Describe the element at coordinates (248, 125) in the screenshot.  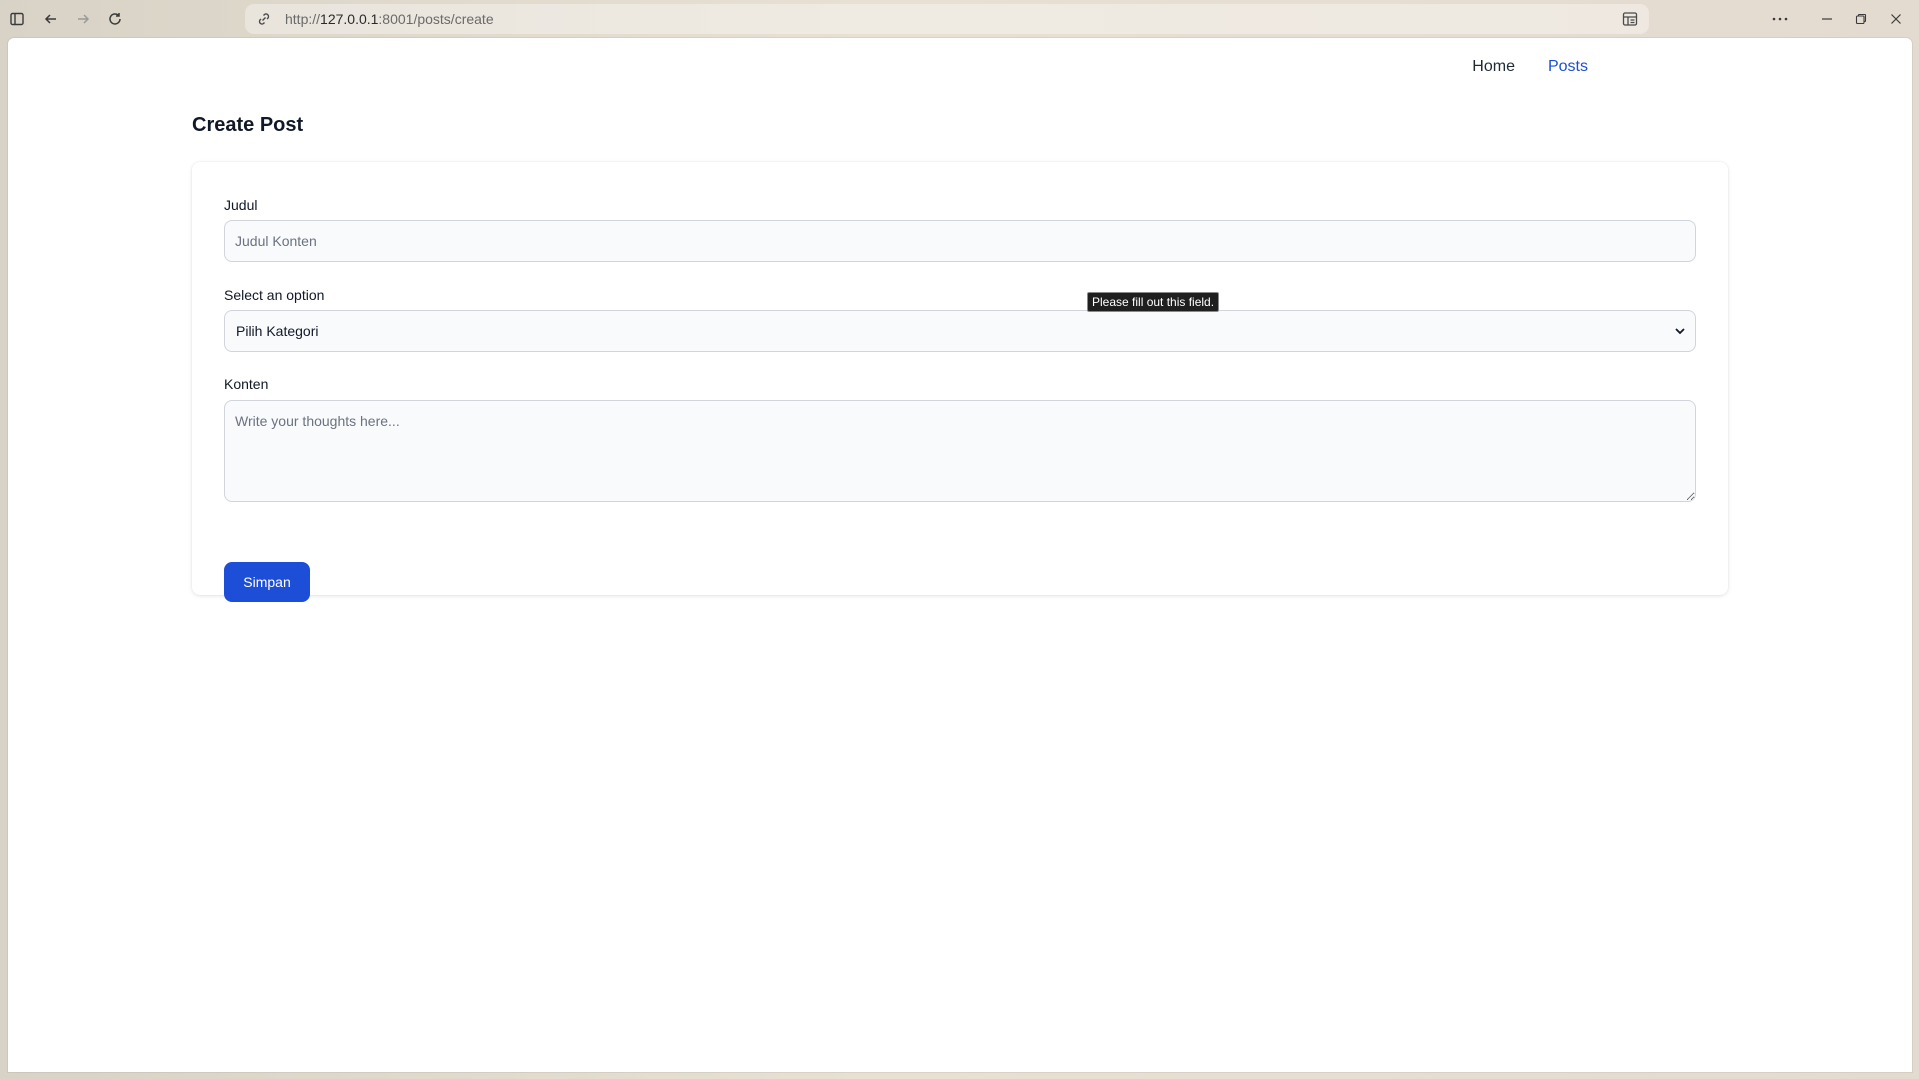
I see `page-title: Create Post` at that location.